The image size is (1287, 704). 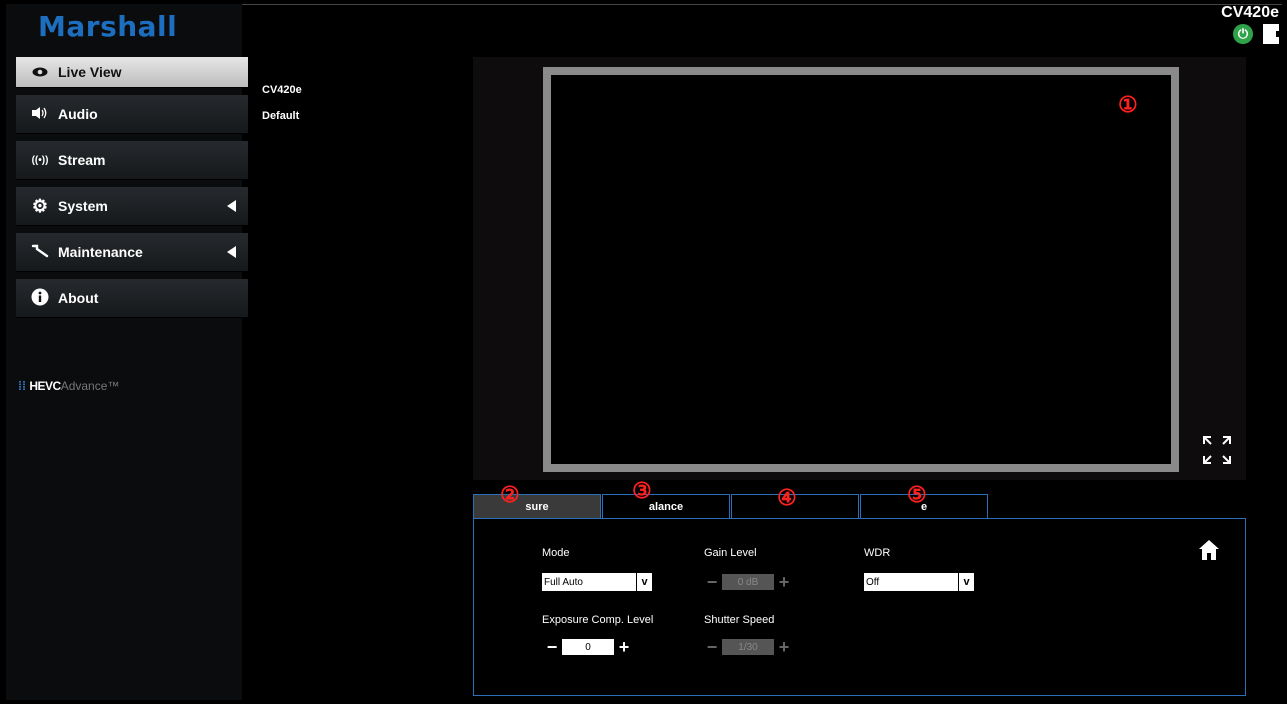 I want to click on model-name: CV420e, so click(x=1250, y=12).